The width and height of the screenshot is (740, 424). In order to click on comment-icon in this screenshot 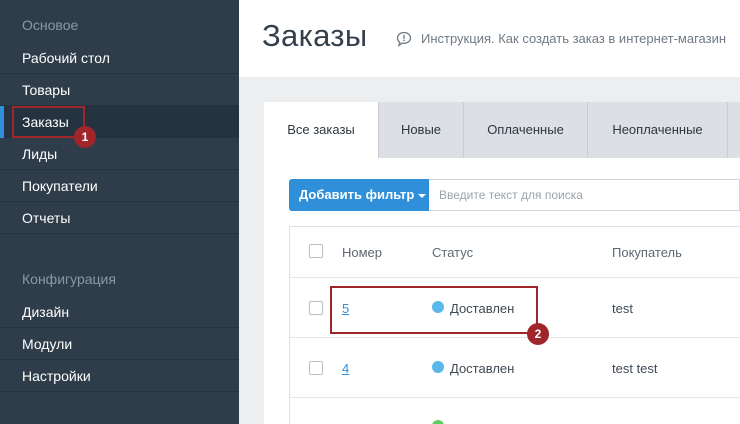, I will do `click(404, 39)`.